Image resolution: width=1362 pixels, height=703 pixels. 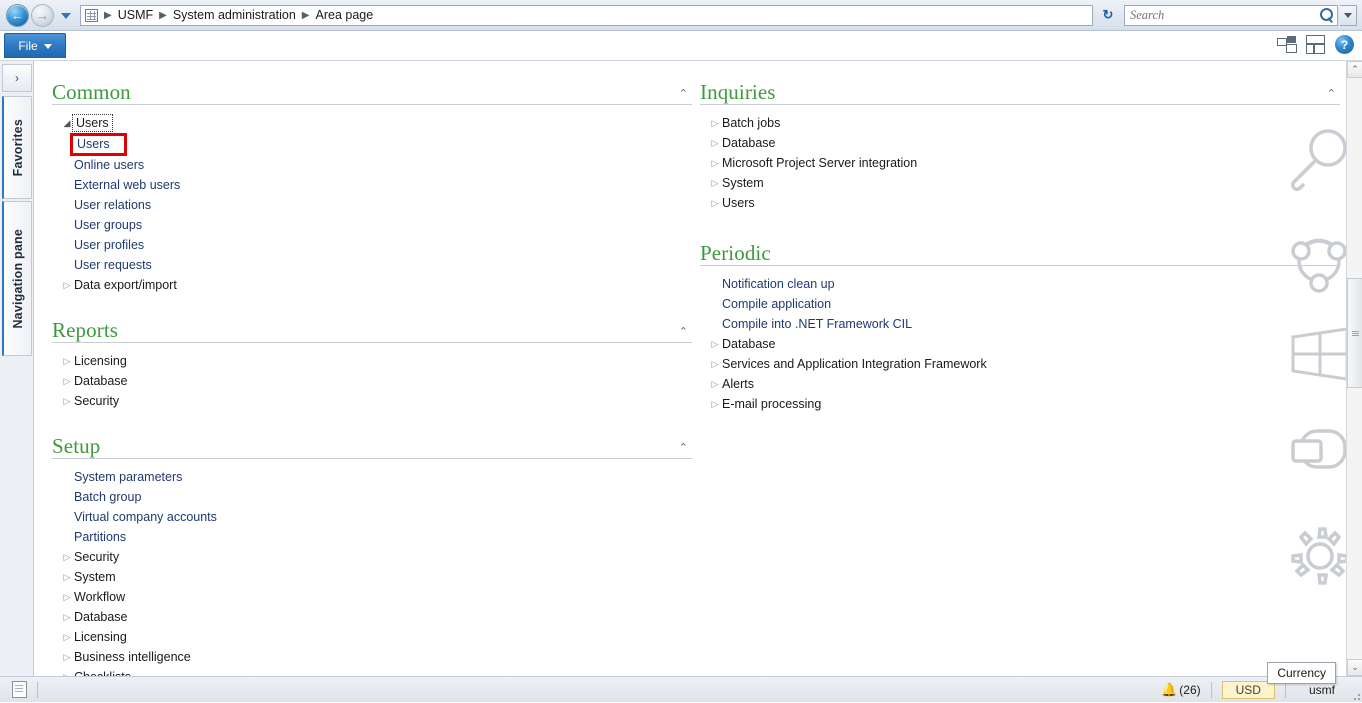 What do you see at coordinates (35, 45) in the screenshot?
I see `file-menu-button: File` at bounding box center [35, 45].